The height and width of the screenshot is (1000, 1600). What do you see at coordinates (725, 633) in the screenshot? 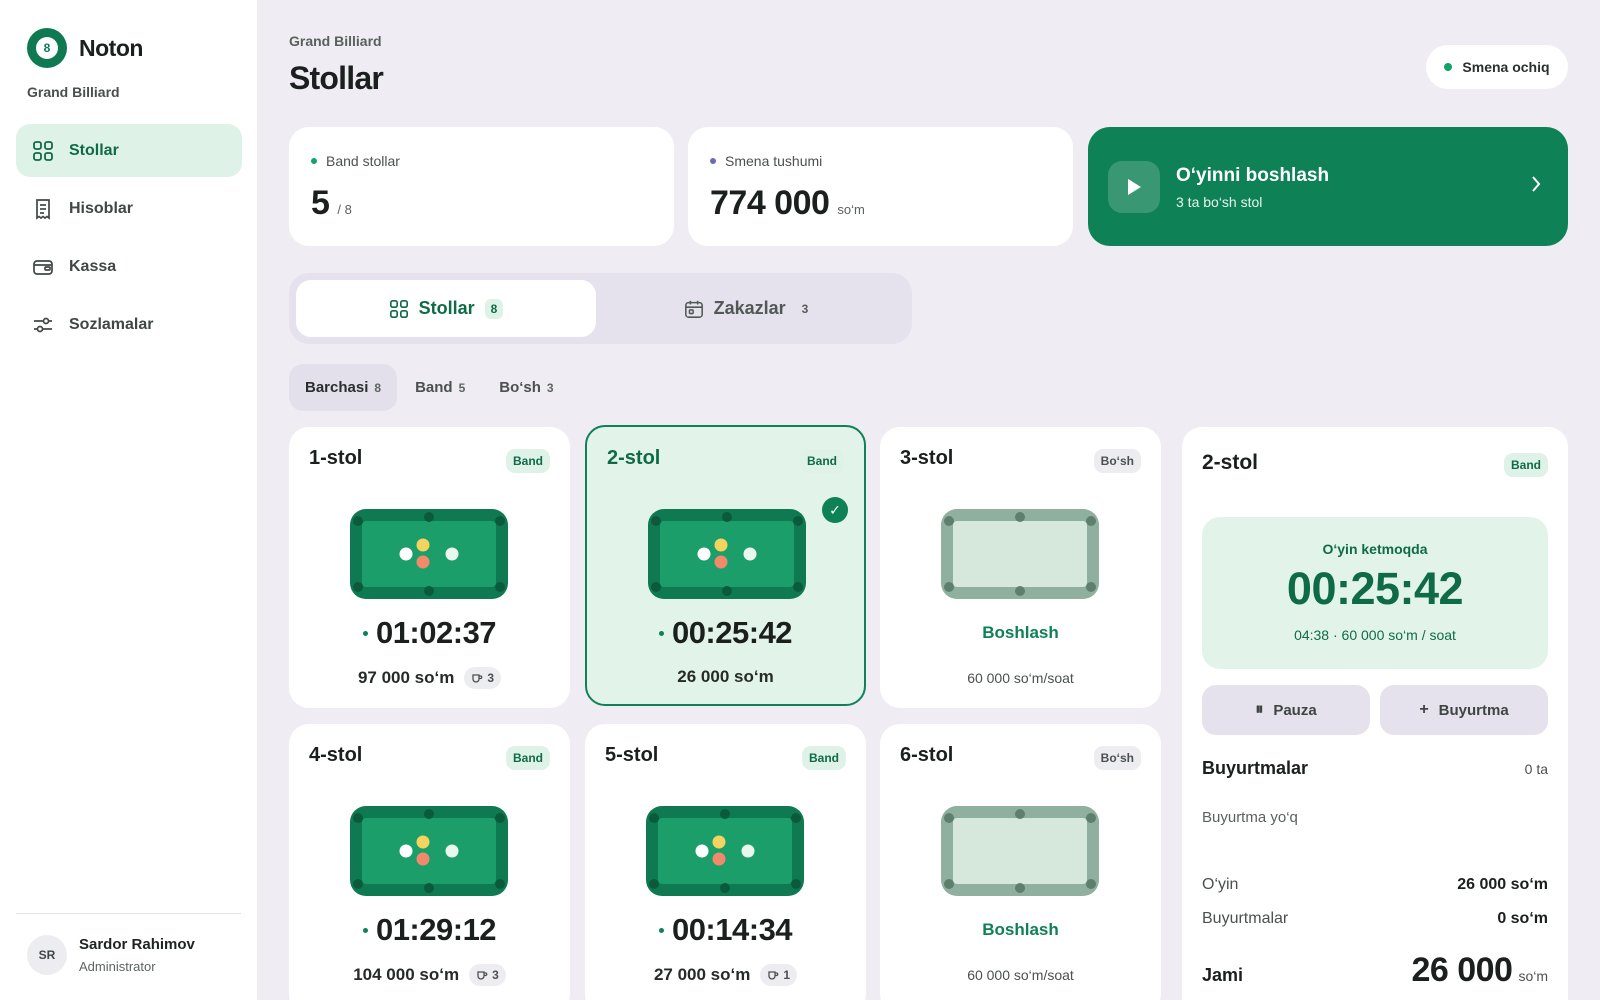
I see `table-timer: 00:25:42` at bounding box center [725, 633].